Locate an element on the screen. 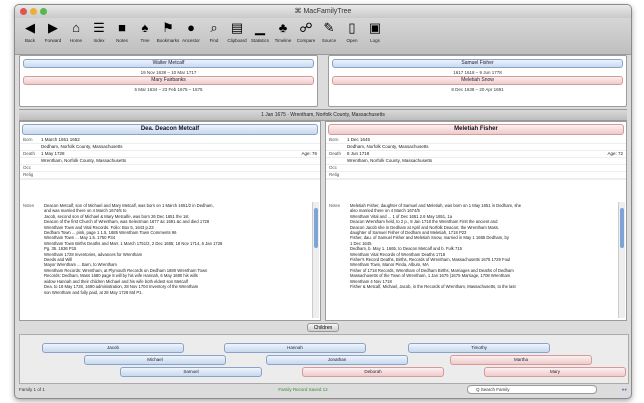 This screenshot has height=403, width=644. husband-mother-dates: 5 Mar 1634 – 23 Feb 1675 – 1675 is located at coordinates (168, 89).